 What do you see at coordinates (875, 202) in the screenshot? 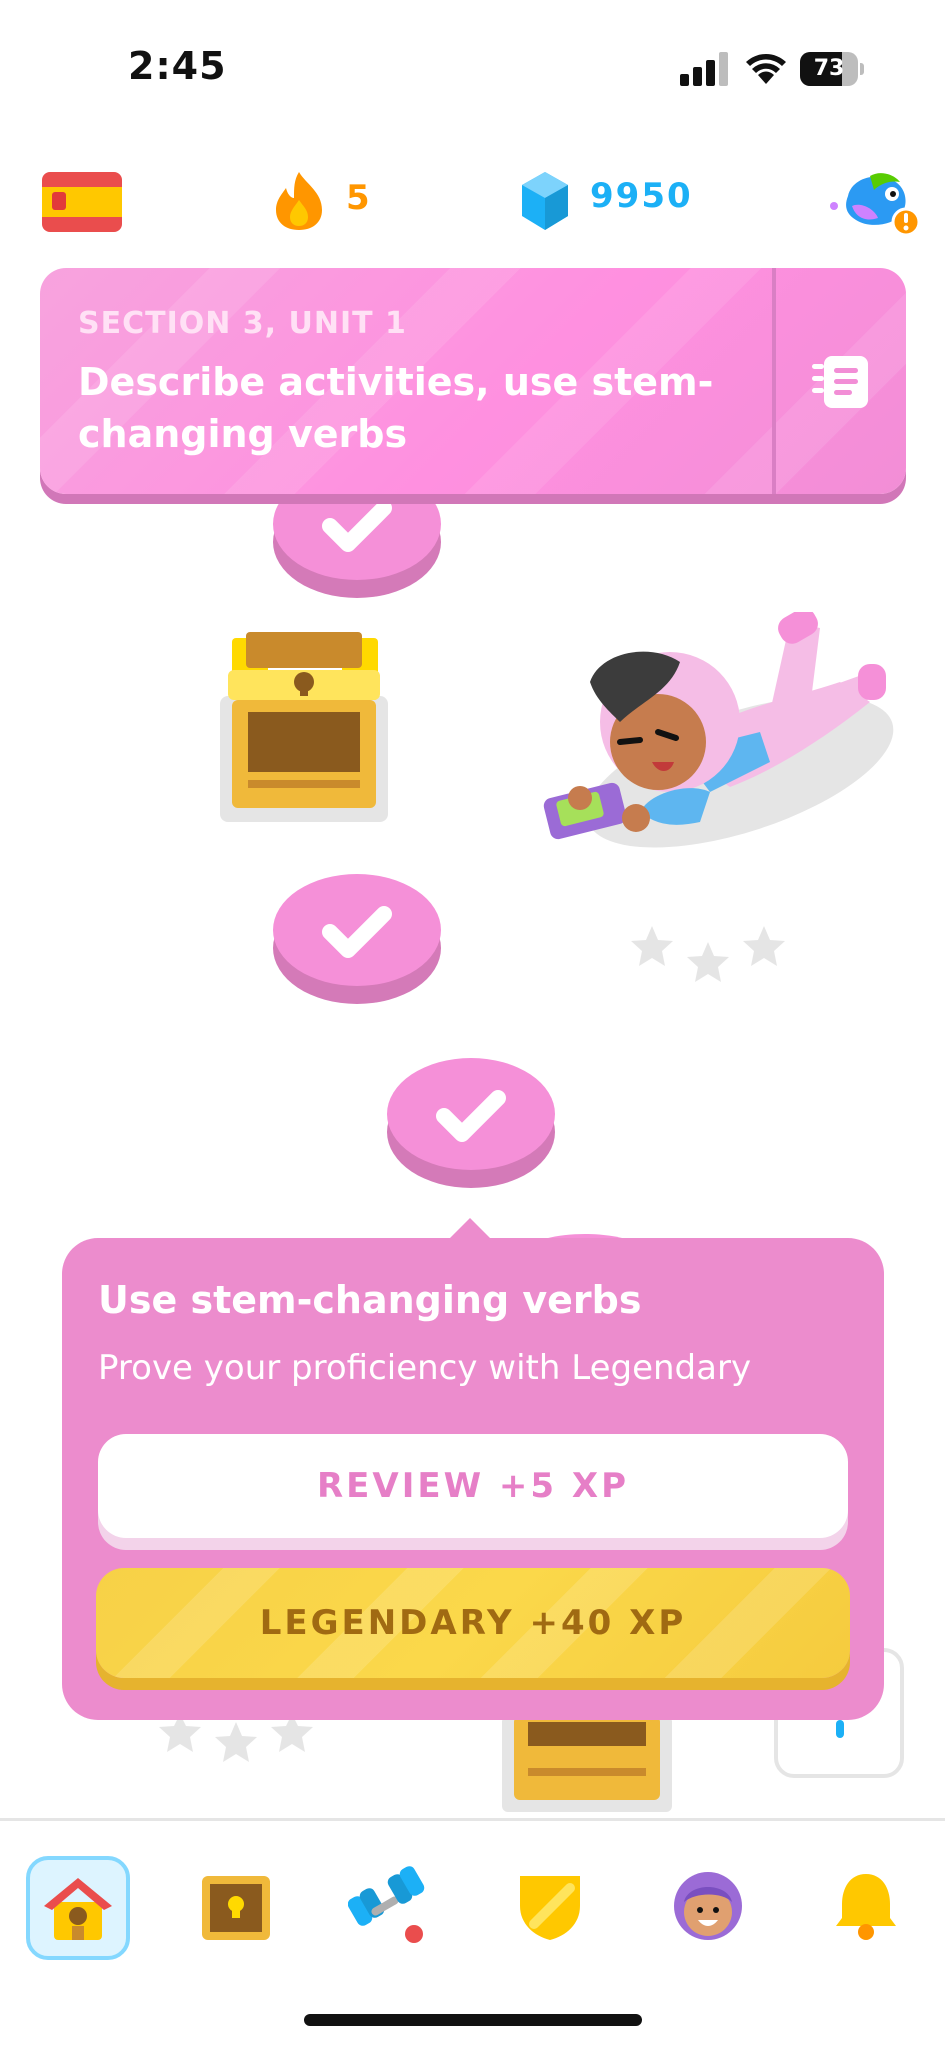
I see `avatar-alert-icon` at bounding box center [875, 202].